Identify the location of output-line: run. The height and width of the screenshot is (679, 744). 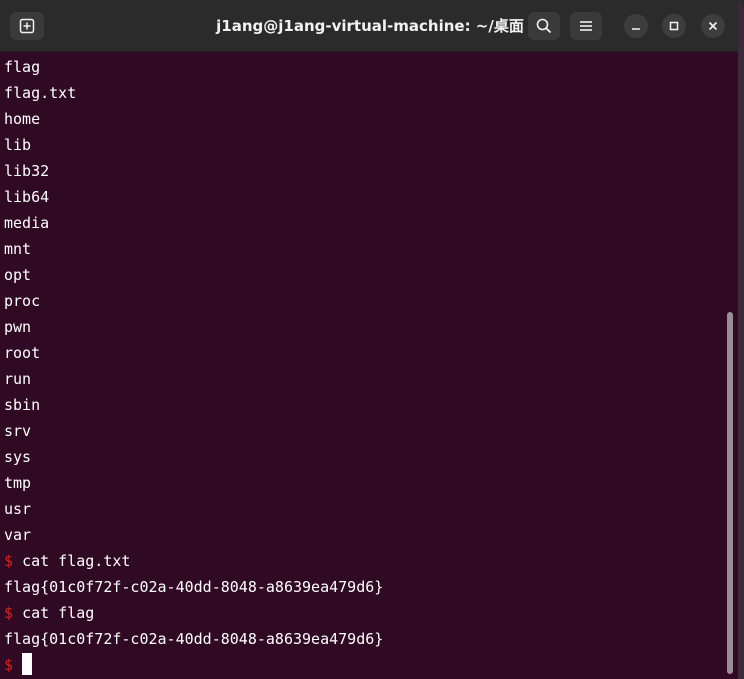
(18, 379).